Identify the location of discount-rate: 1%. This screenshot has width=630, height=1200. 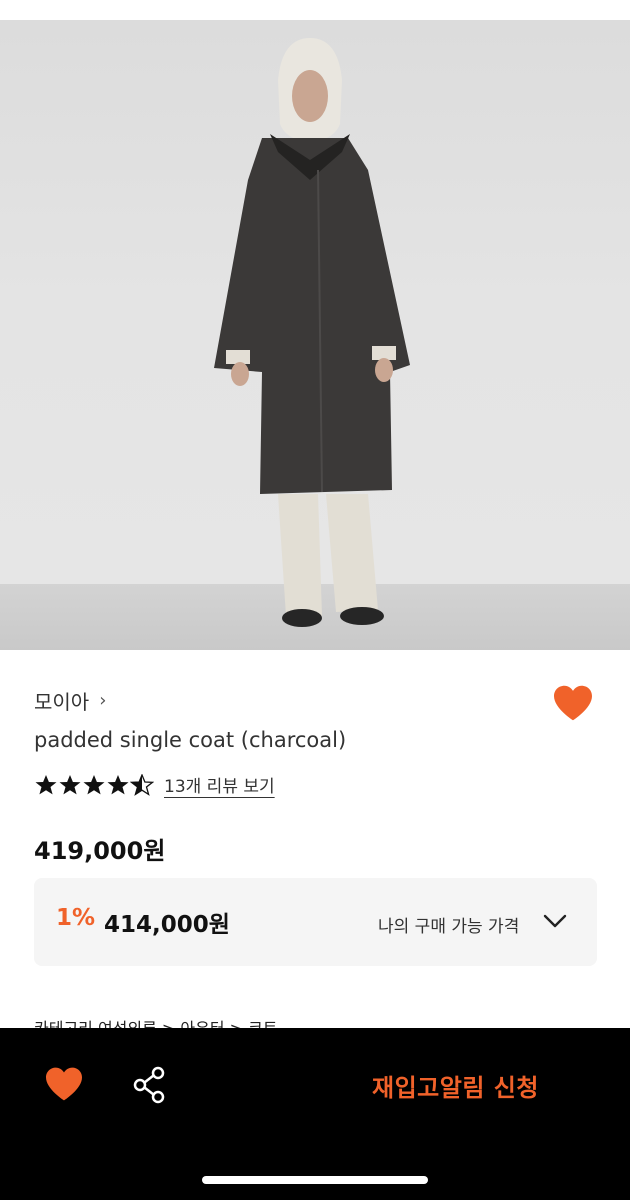
(76, 918).